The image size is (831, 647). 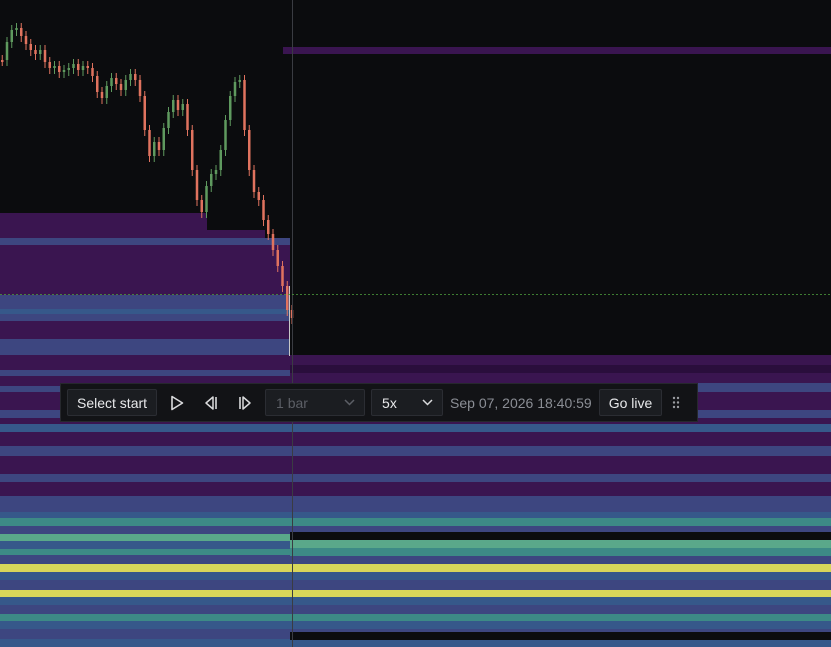 I want to click on step-forward-icon, so click(x=245, y=402).